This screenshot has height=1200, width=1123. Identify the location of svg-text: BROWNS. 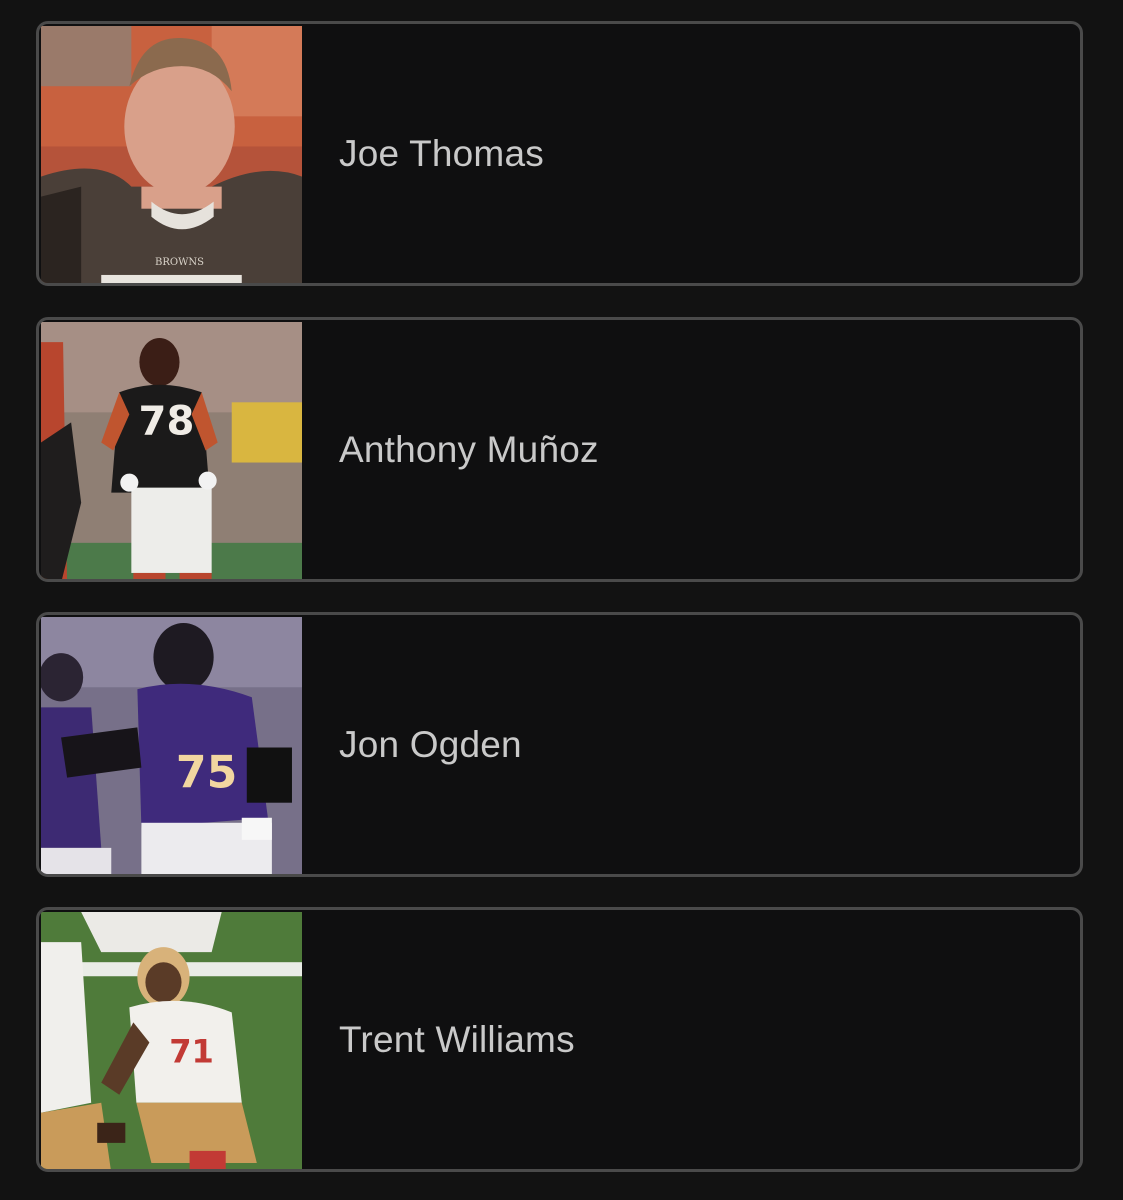
(179, 262).